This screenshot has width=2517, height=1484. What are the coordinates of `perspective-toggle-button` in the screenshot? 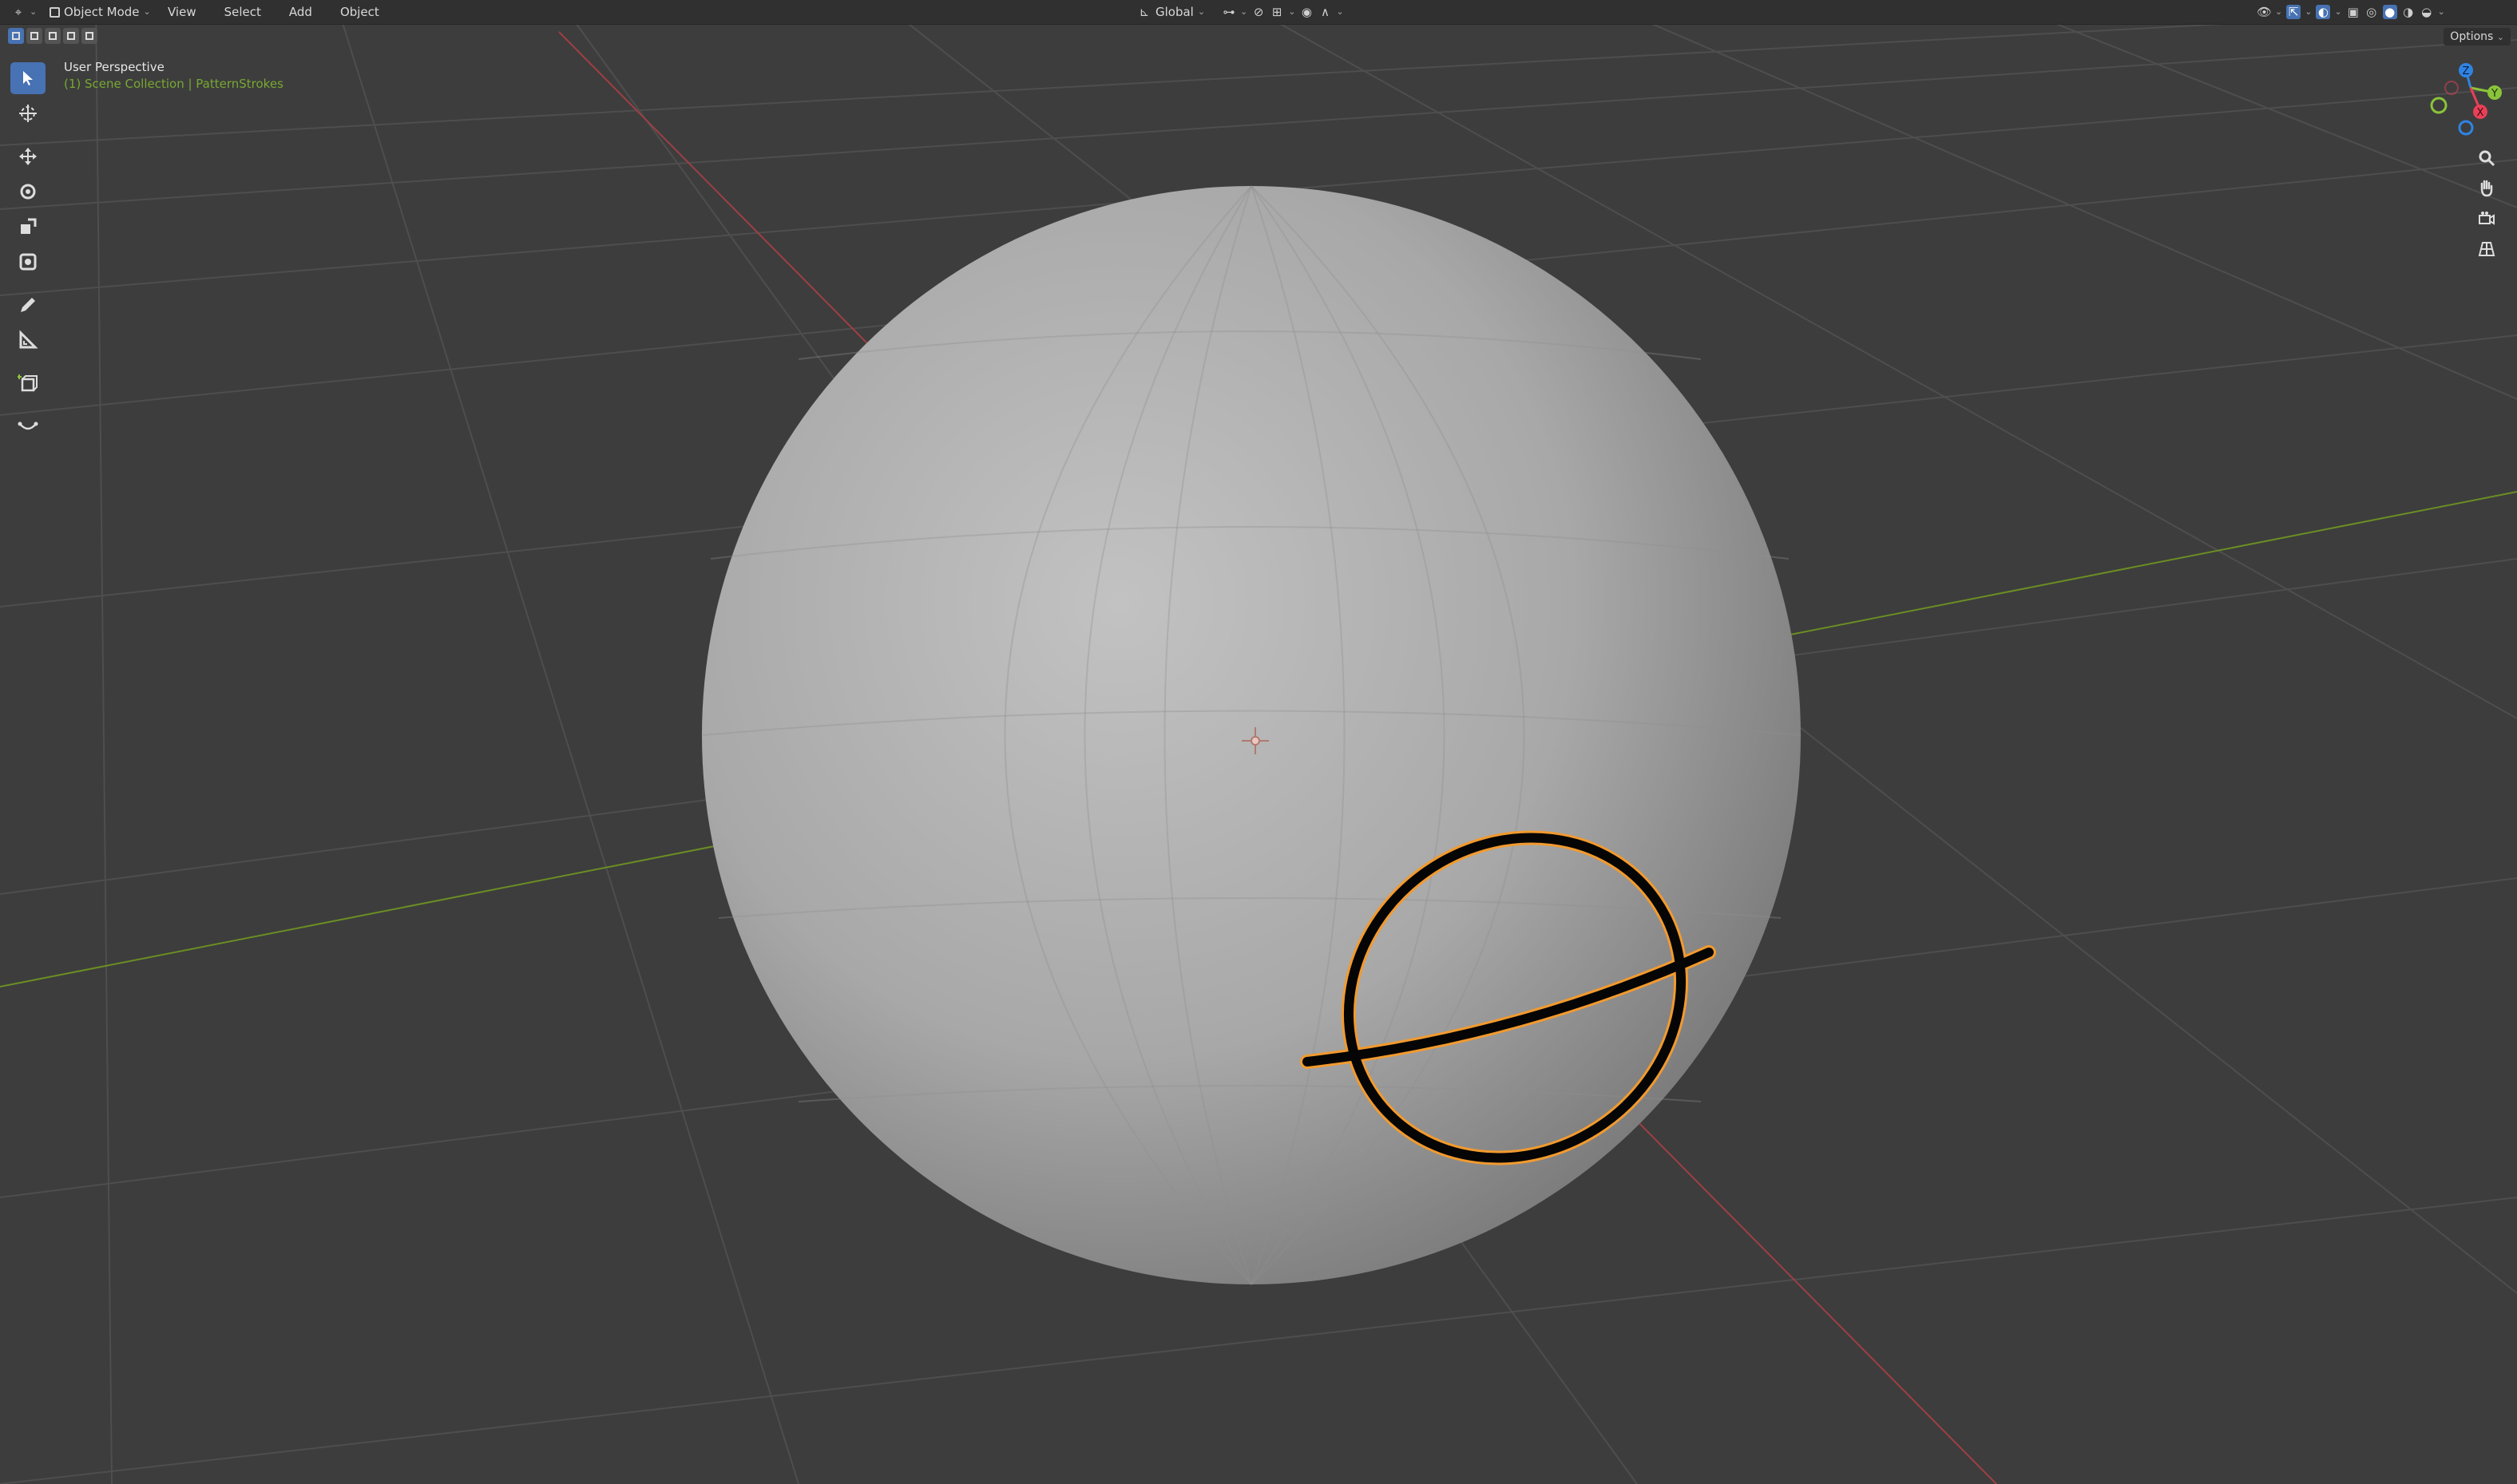 It's located at (2487, 249).